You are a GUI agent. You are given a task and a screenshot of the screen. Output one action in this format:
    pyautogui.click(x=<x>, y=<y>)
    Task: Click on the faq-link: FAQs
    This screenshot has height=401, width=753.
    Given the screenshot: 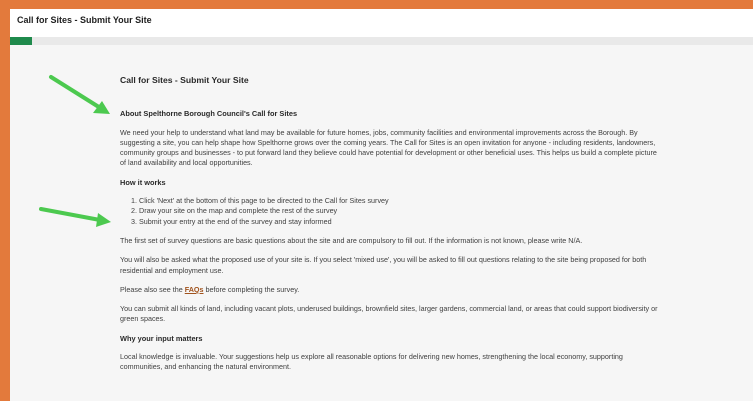 What is the action you would take?
    pyautogui.click(x=194, y=289)
    